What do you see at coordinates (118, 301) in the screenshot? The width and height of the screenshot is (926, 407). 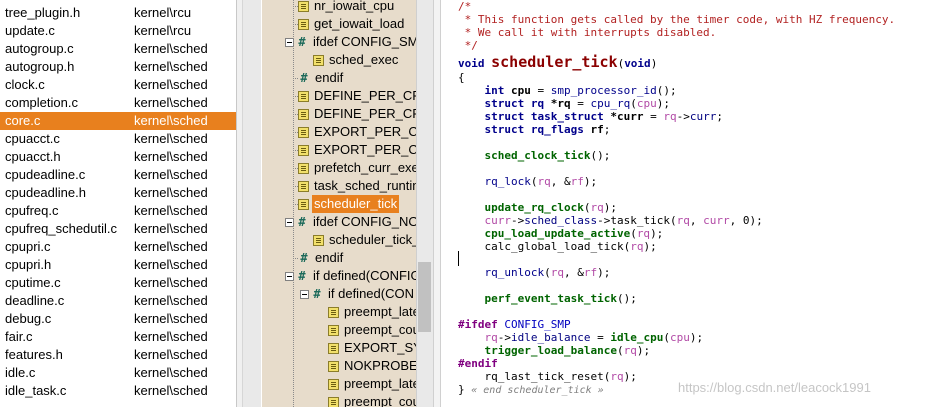 I see `file-row: deadline.c kernel\sched` at bounding box center [118, 301].